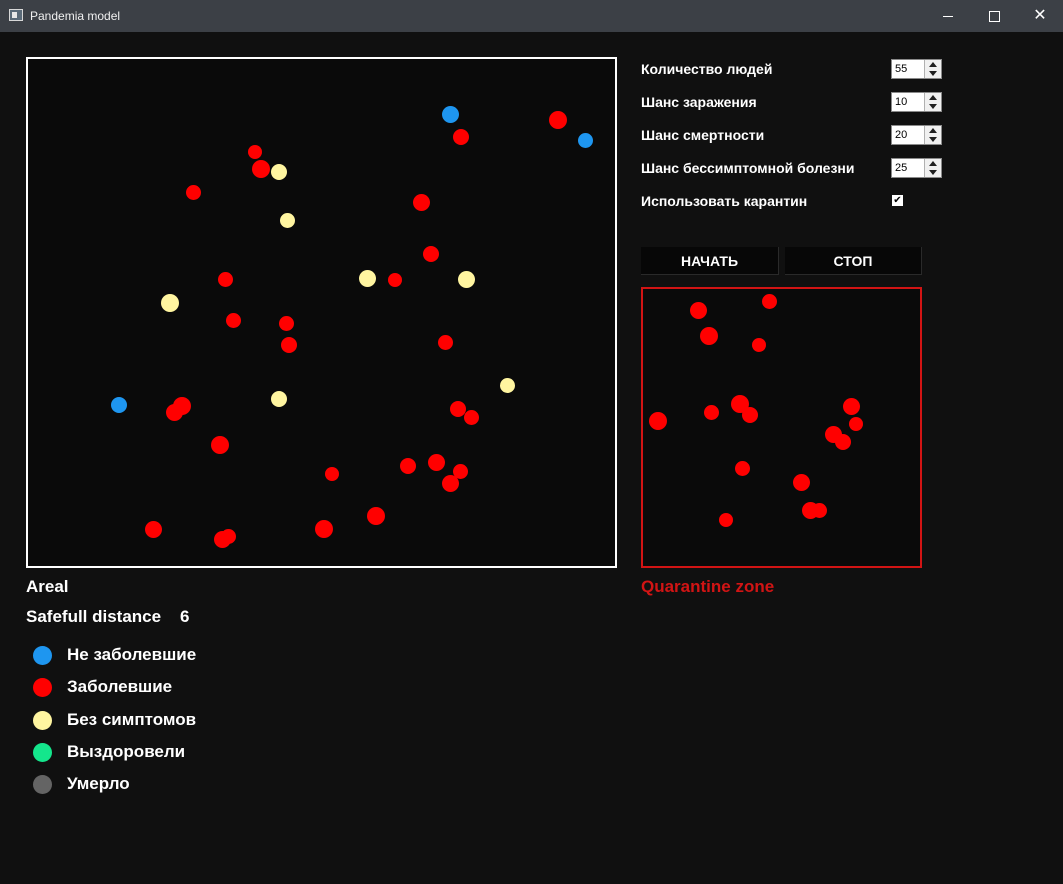  What do you see at coordinates (42, 687) in the screenshot?
I see `infected-swatch` at bounding box center [42, 687].